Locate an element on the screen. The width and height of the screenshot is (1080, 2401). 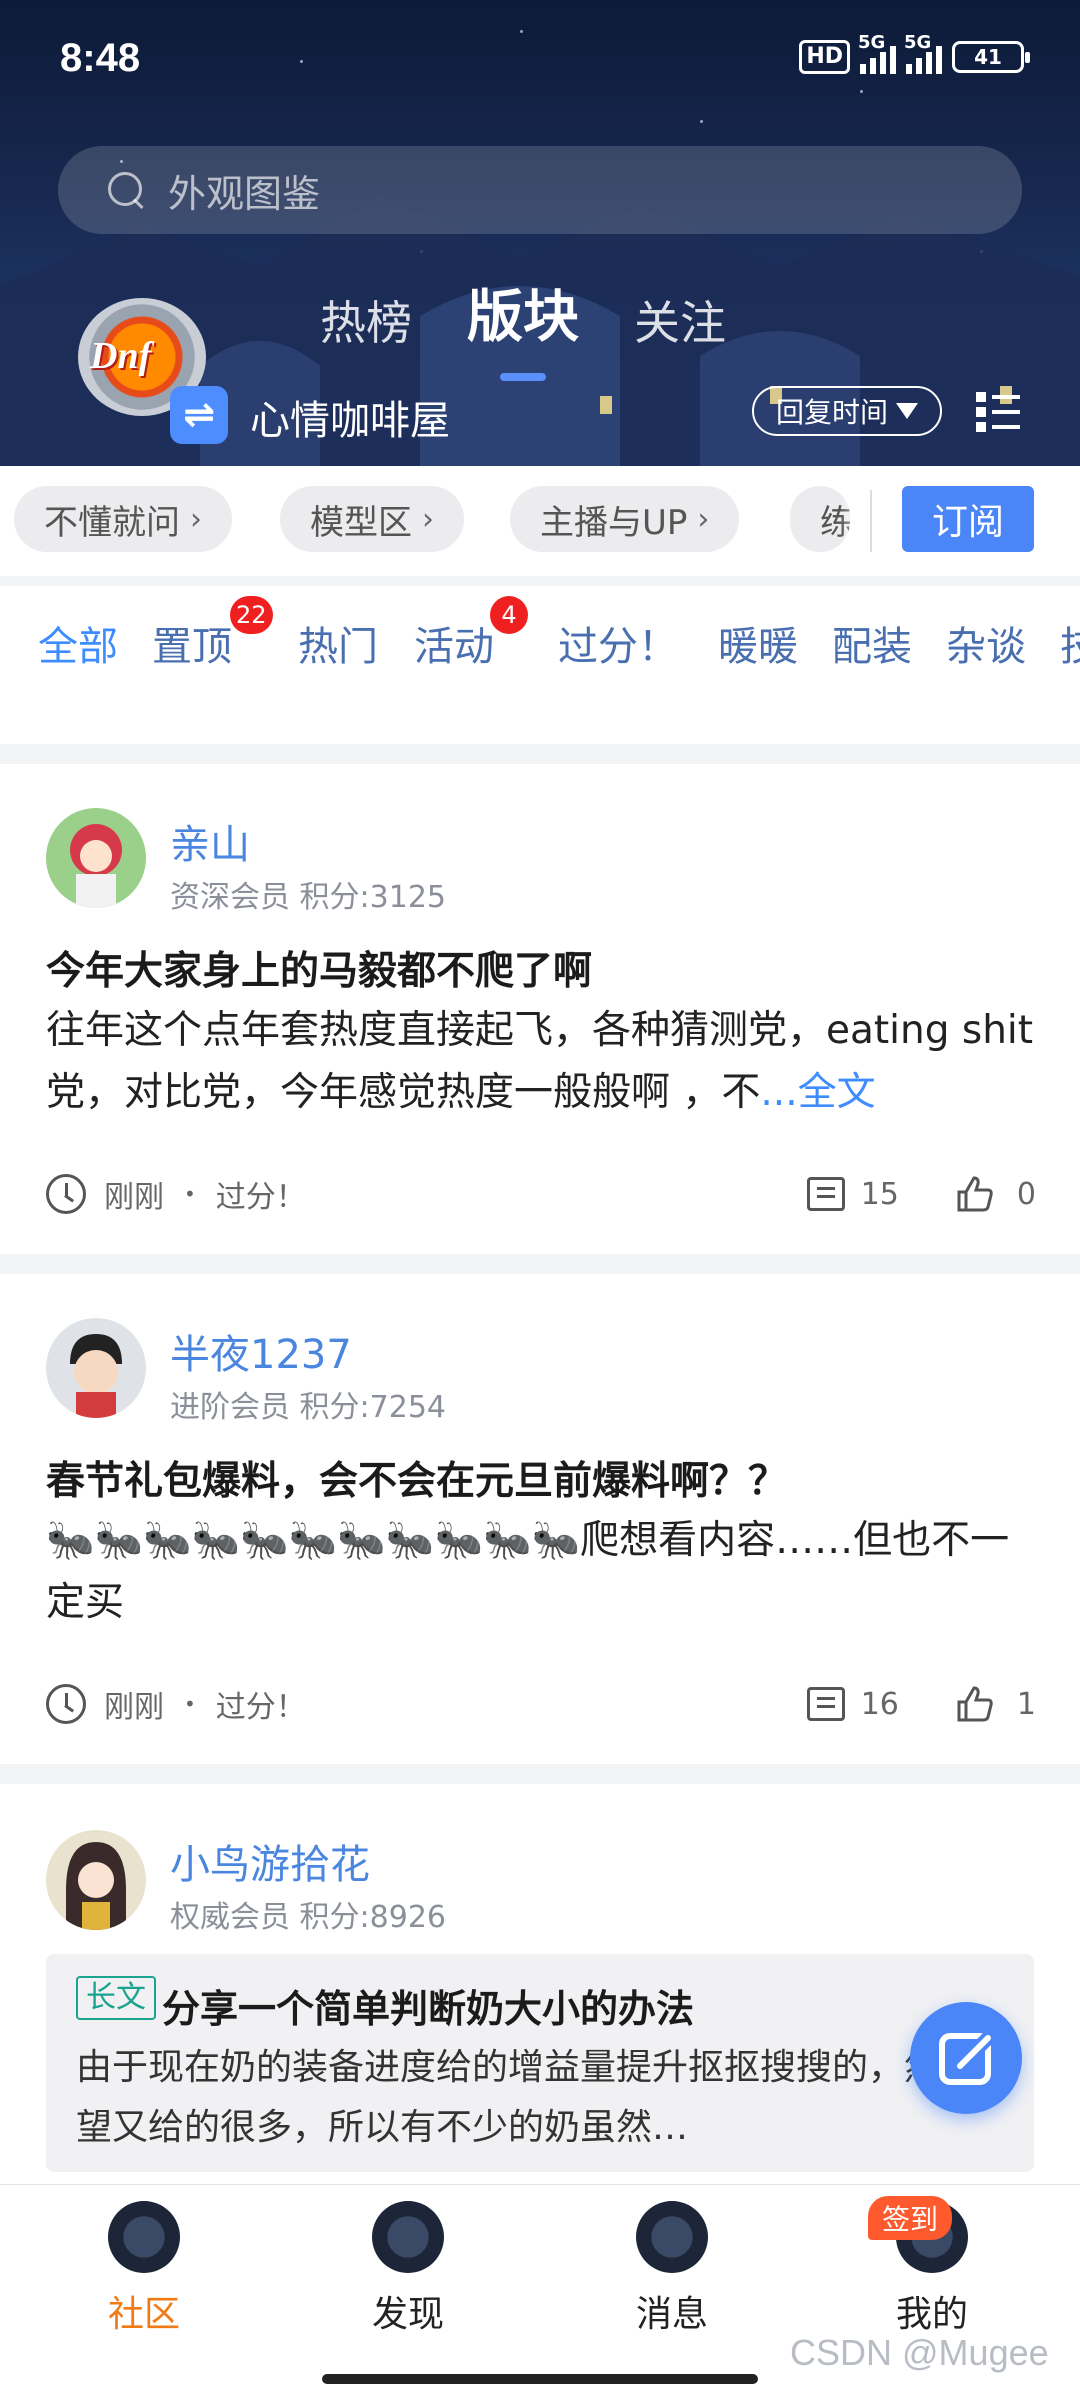
search-icon is located at coordinates (126, 190).